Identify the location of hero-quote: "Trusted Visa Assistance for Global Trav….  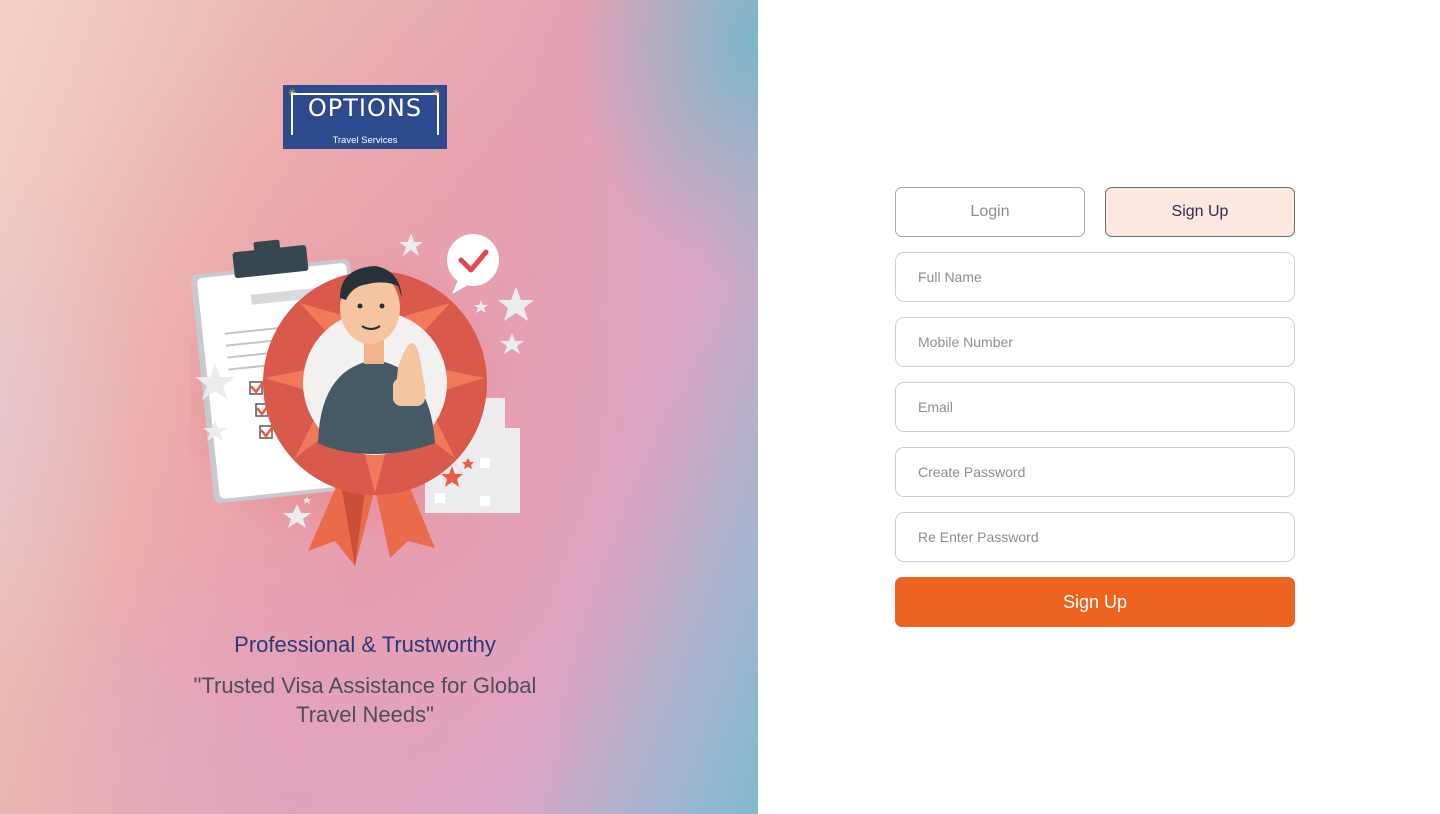
(365, 700).